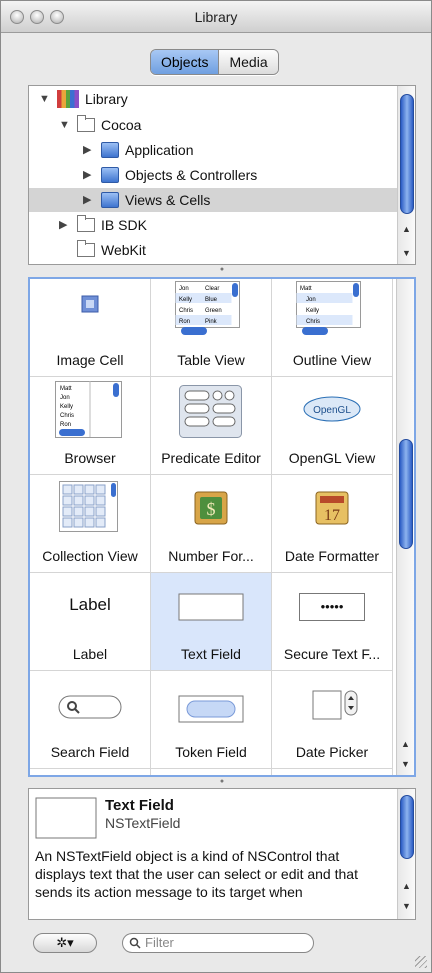 Image resolution: width=432 pixels, height=973 pixels. What do you see at coordinates (213, 311) in the screenshot?
I see `svg-text: Green` at bounding box center [213, 311].